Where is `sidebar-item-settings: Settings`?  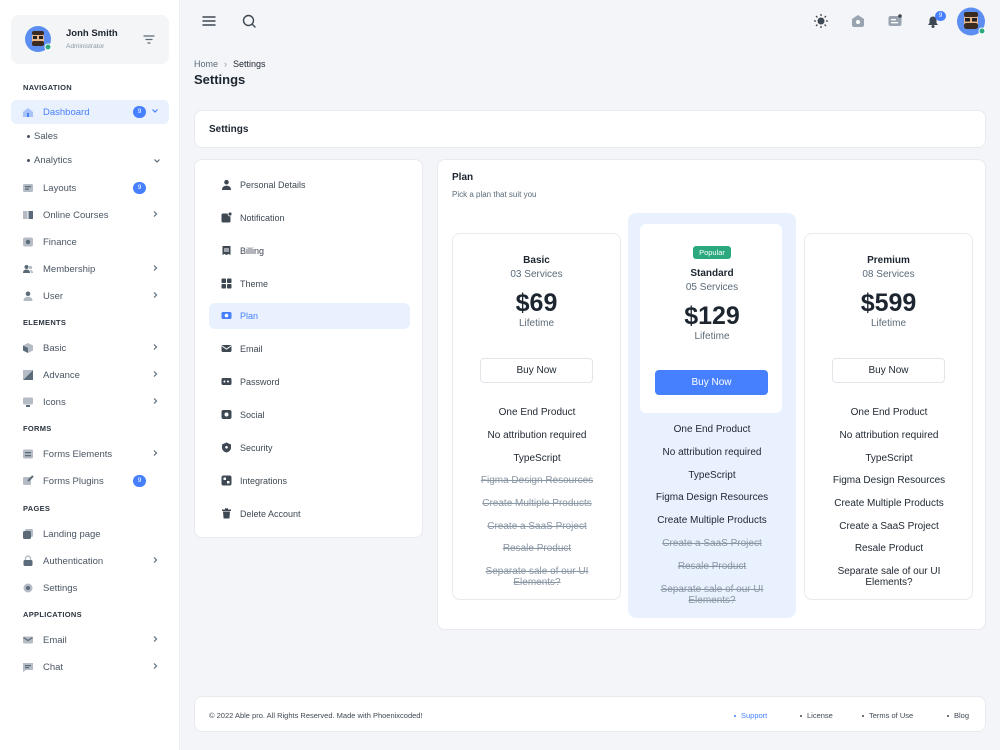
sidebar-item-settings: Settings is located at coordinates (90, 588).